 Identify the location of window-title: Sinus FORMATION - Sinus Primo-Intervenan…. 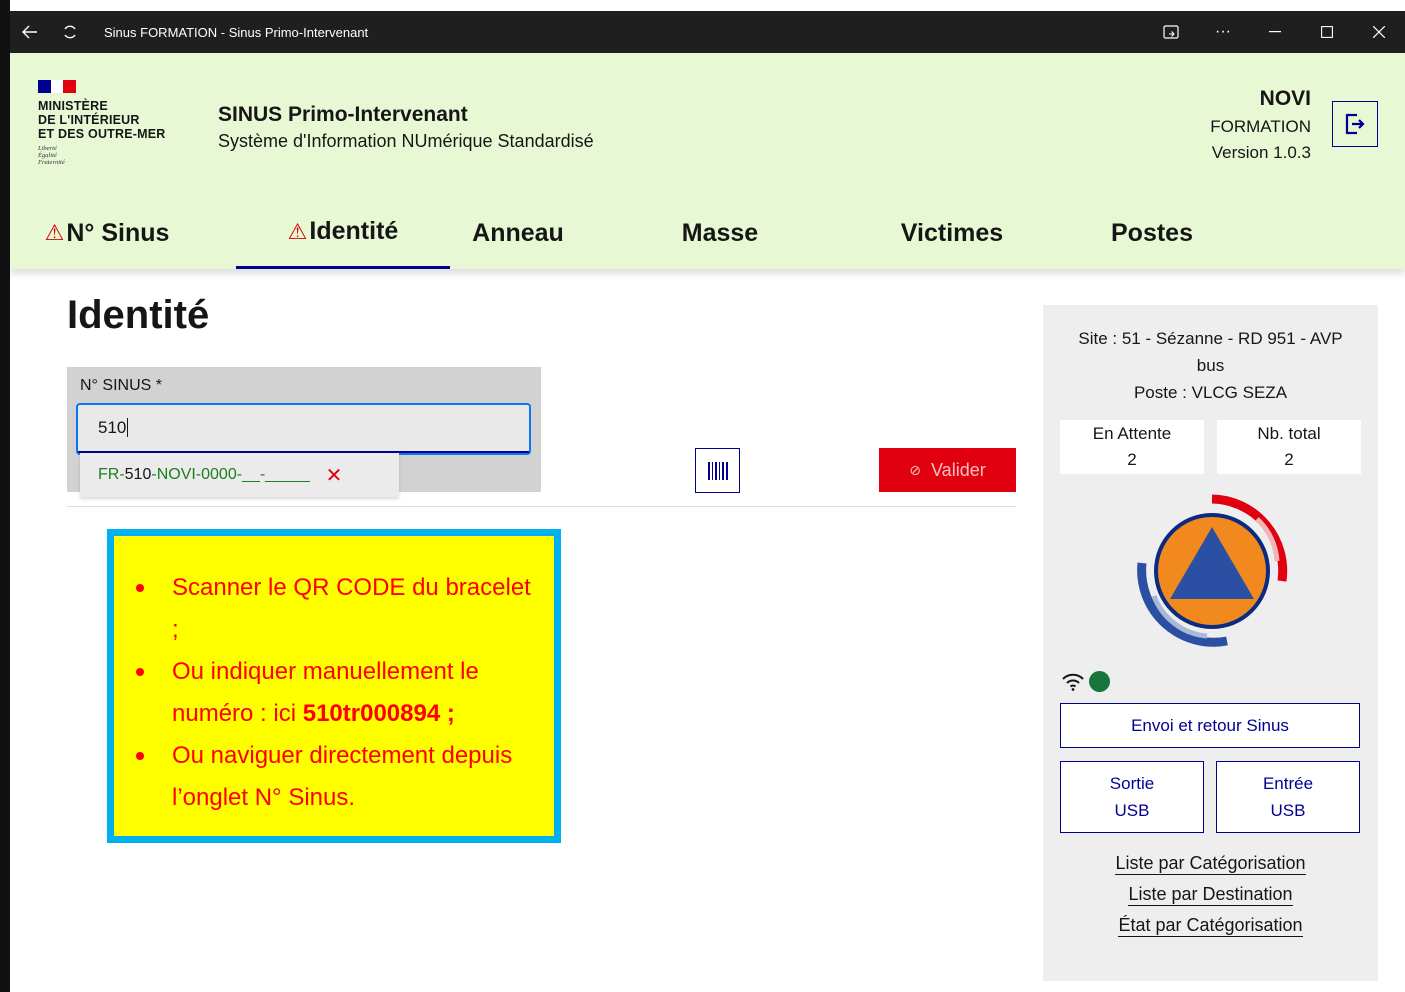
(236, 32).